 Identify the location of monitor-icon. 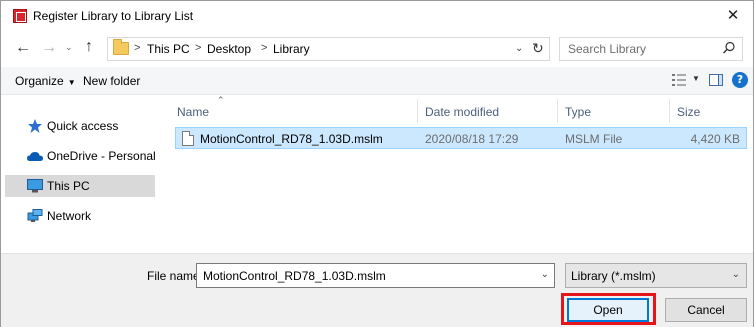
(35, 186).